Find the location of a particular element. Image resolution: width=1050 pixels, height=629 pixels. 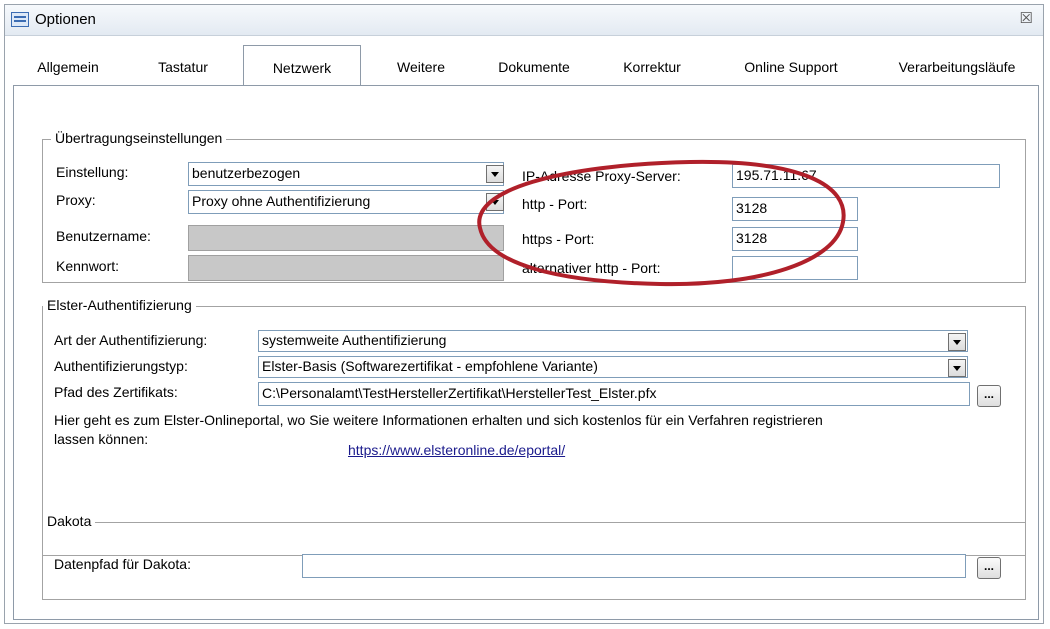

dakota-path-field is located at coordinates (634, 566).